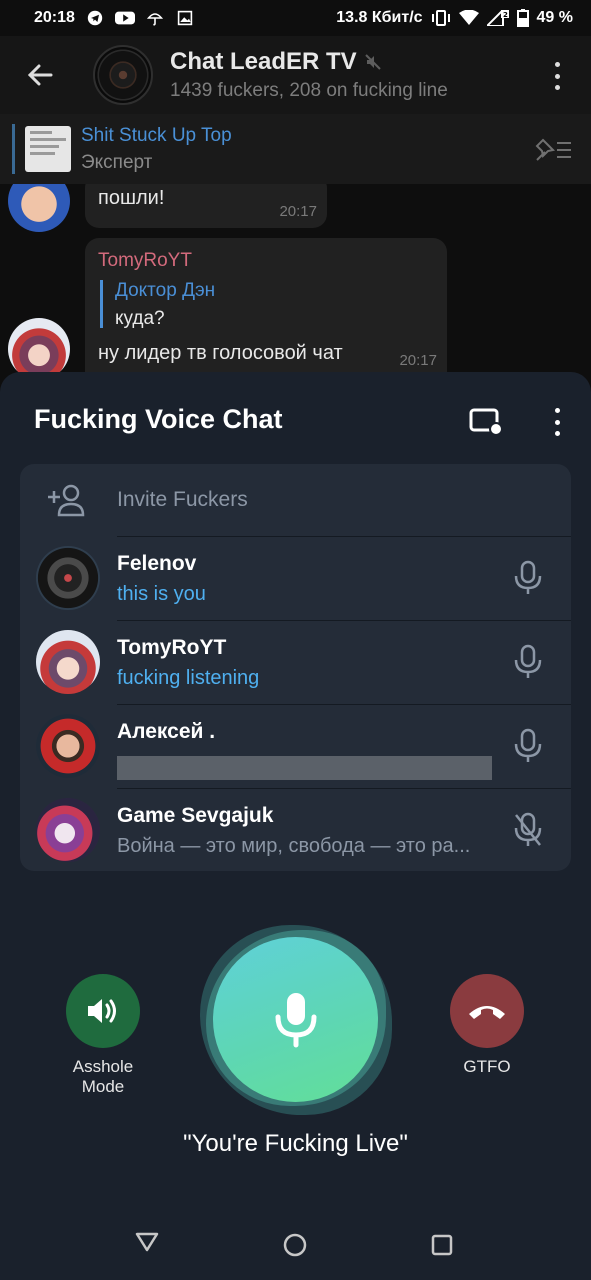 The height and width of the screenshot is (1280, 591). Describe the element at coordinates (553, 149) in the screenshot. I see `pin-list-icon` at that location.